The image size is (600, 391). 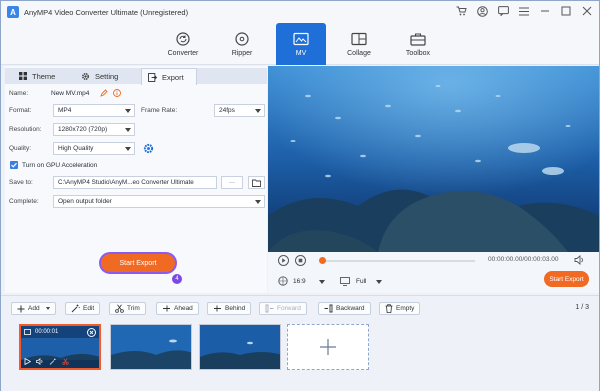 What do you see at coordinates (242, 44) in the screenshot?
I see `tab-ripper: Ripper` at bounding box center [242, 44].